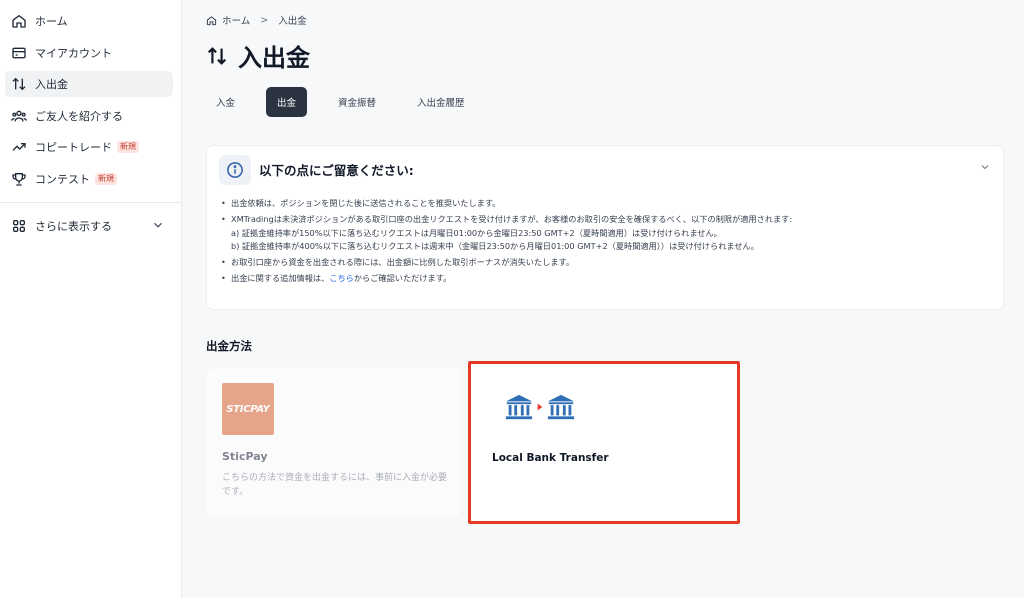 This screenshot has height=598, width=1024. Describe the element at coordinates (402, 278) in the screenshot. I see `notice-item-text: からご確認いただけます。` at that location.